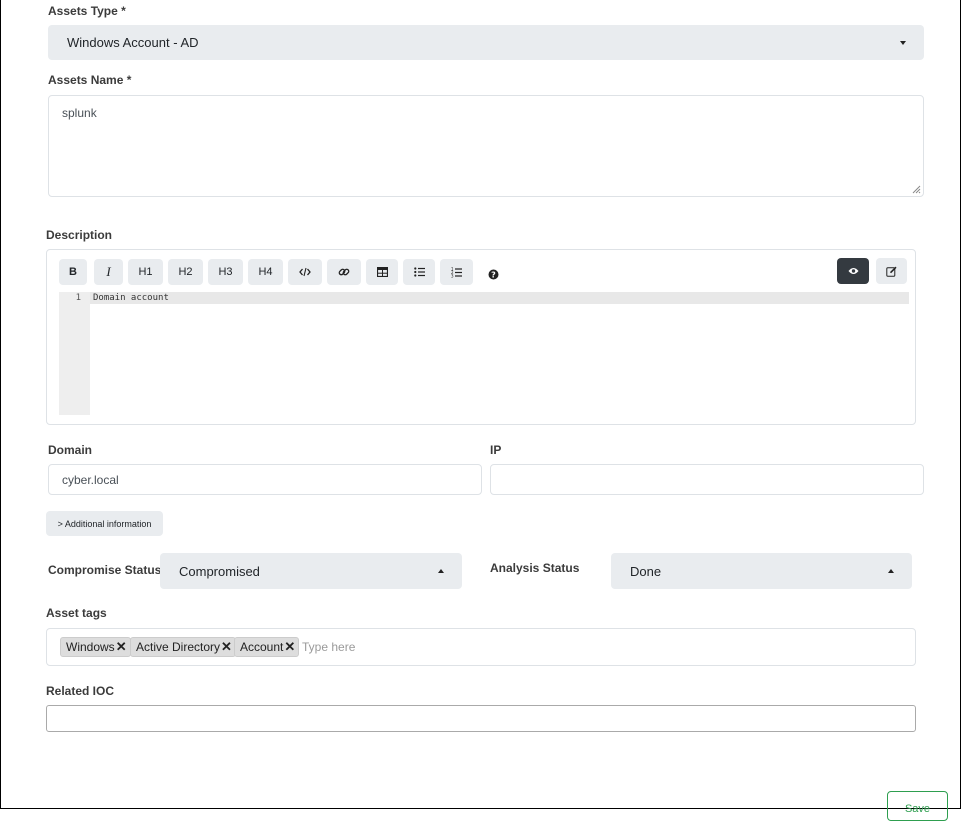 The height and width of the screenshot is (821, 961). I want to click on additional-information-button: > Additional information, so click(104, 523).